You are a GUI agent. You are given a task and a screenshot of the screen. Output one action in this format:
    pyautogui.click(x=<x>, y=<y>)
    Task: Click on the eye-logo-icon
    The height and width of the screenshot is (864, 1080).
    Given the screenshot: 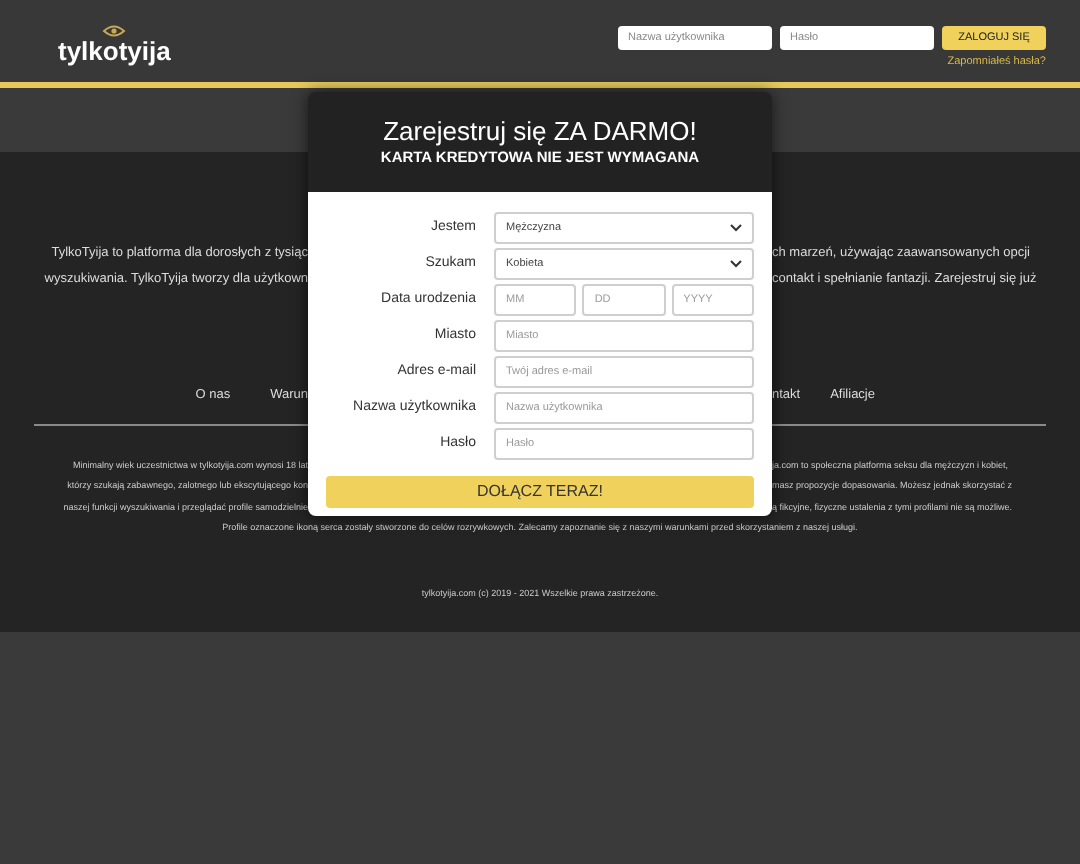 What is the action you would take?
    pyautogui.click(x=114, y=30)
    